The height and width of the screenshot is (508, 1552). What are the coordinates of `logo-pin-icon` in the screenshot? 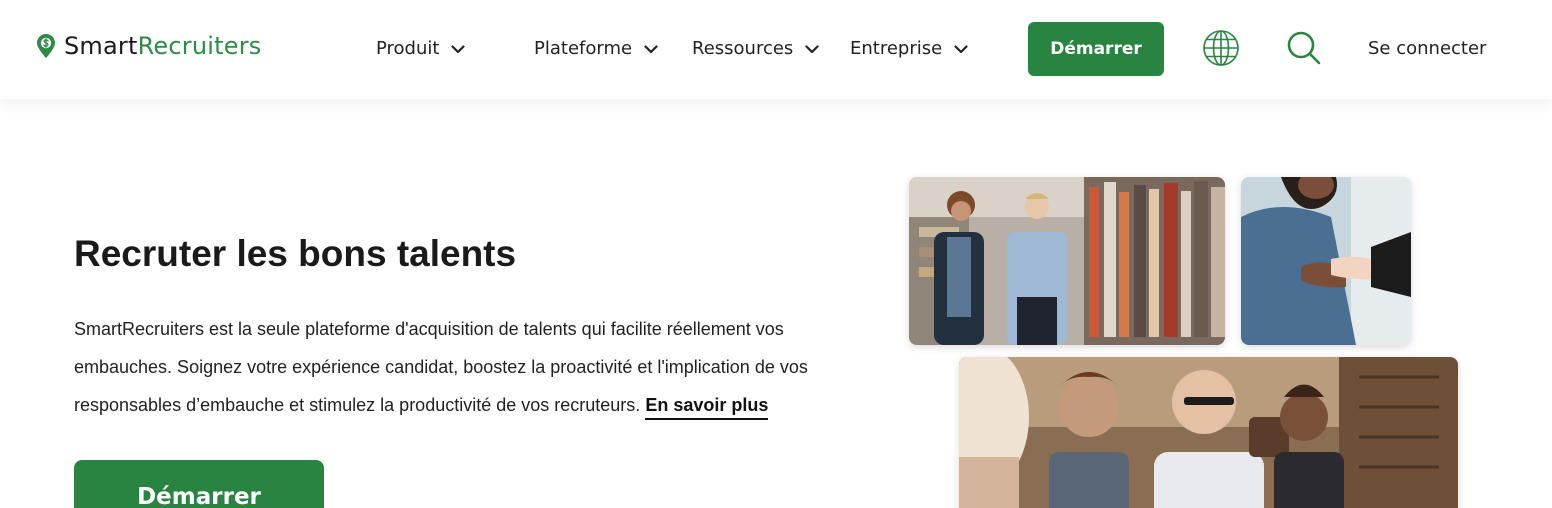 It's located at (46, 46).